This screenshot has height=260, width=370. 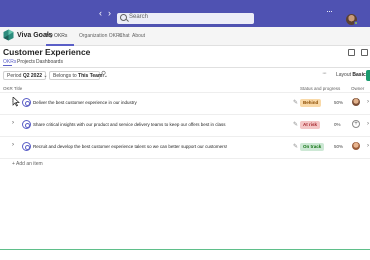 What do you see at coordinates (100, 36) in the screenshot?
I see `tab-organization-okrs: Organization OKRs` at bounding box center [100, 36].